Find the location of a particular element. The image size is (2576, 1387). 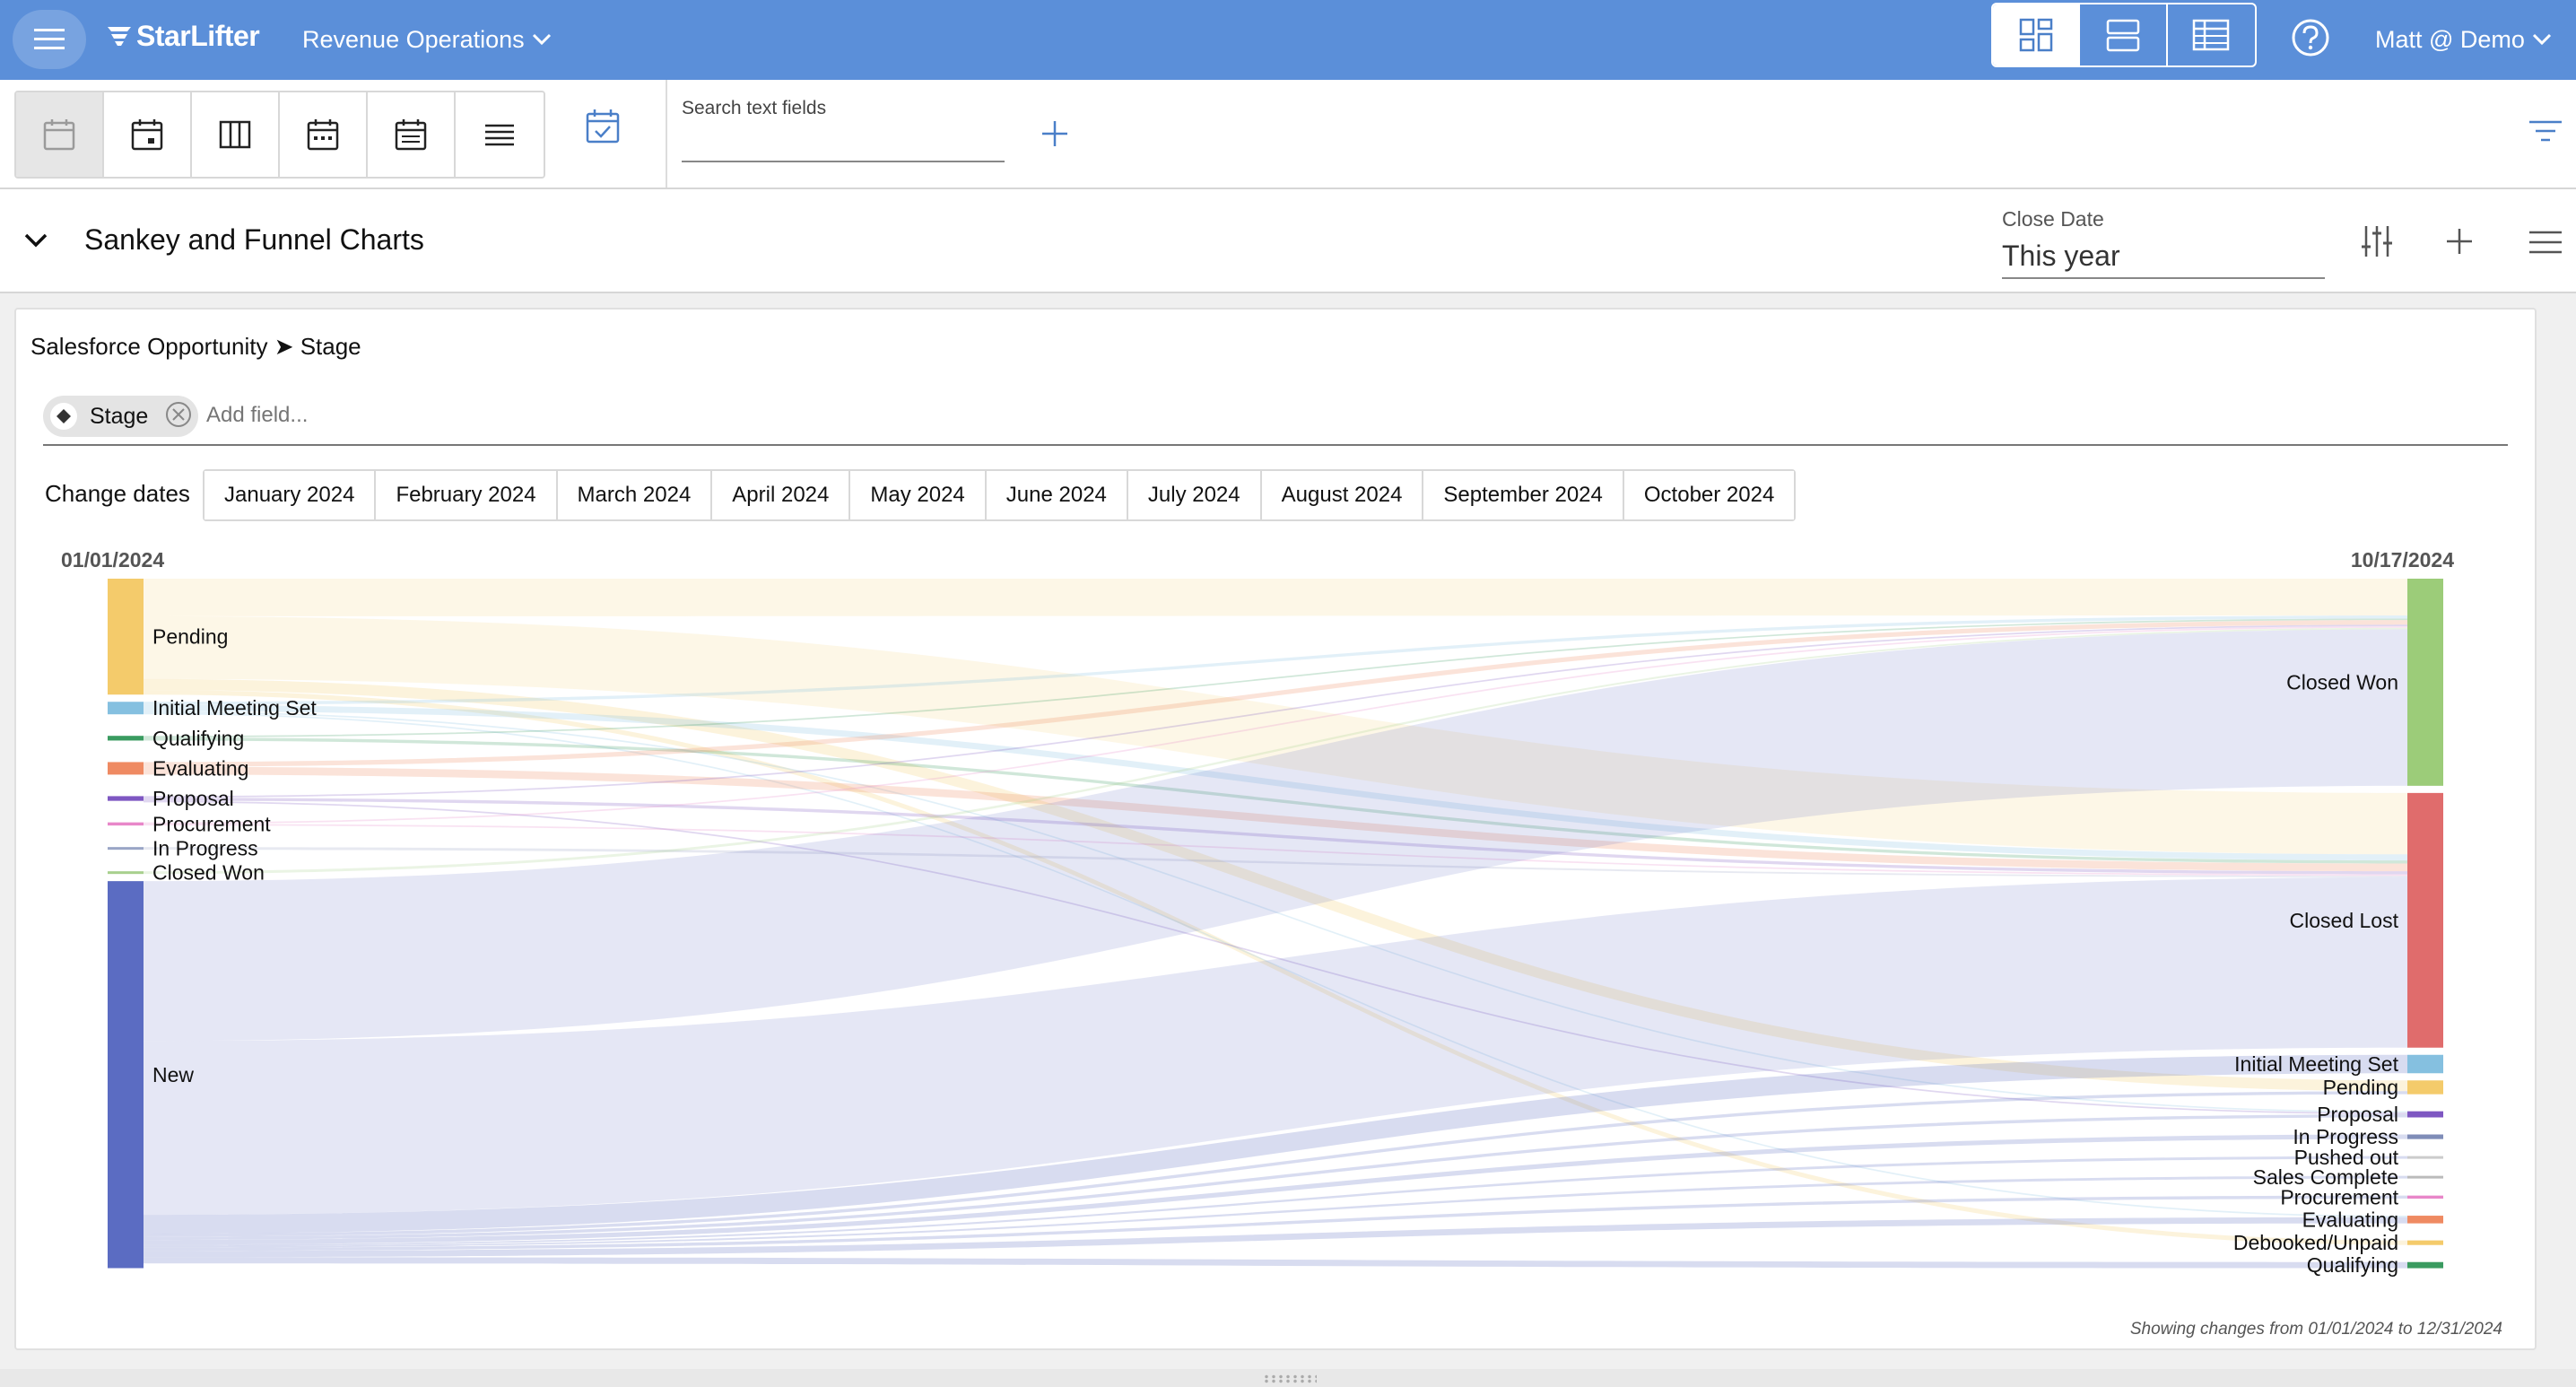

end-date-label: 10/17/2024 is located at coordinates (2402, 559).